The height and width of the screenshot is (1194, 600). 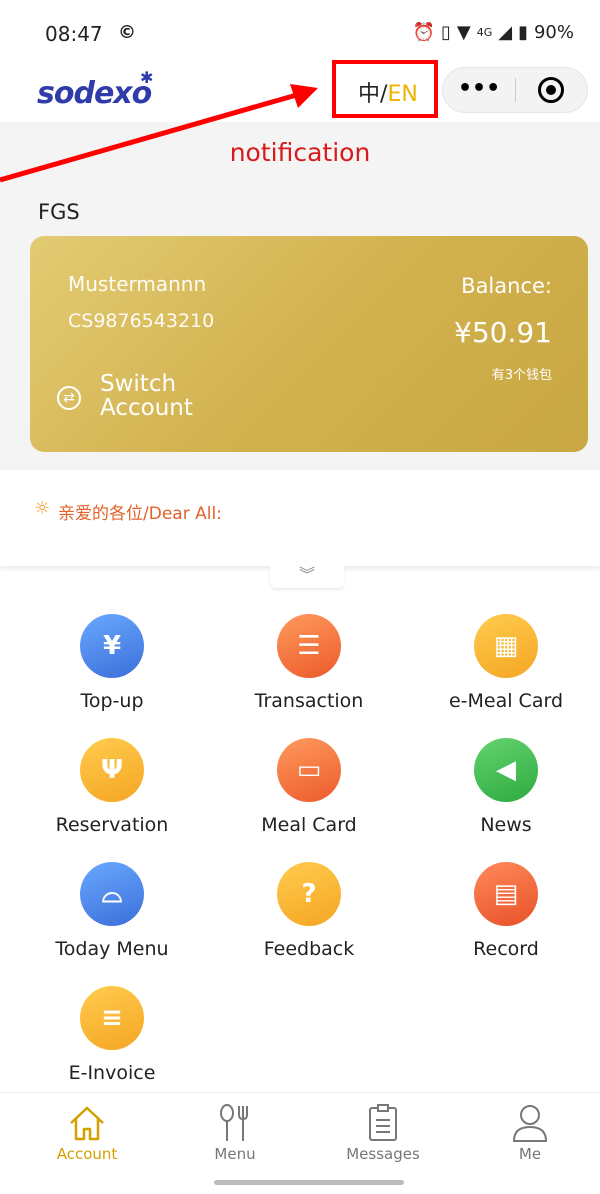 I want to click on status-time: 08:47, so click(x=74, y=34).